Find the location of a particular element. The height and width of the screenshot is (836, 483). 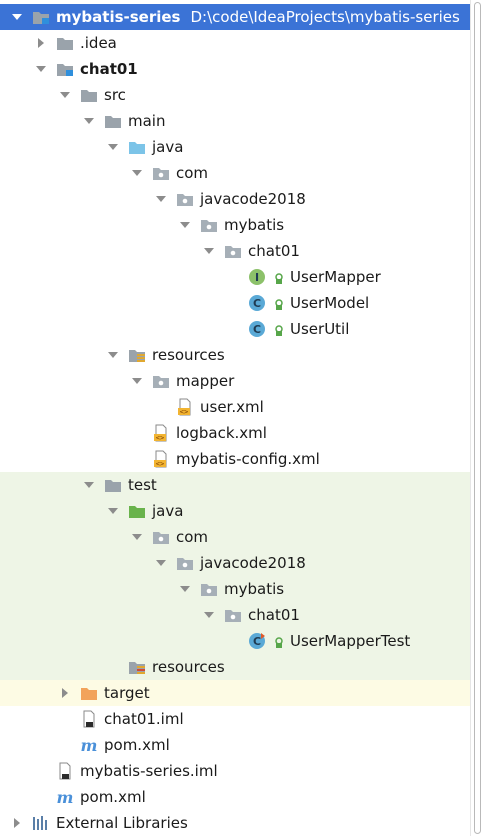

tree-row-chat01-package: chat01 is located at coordinates (235, 251).